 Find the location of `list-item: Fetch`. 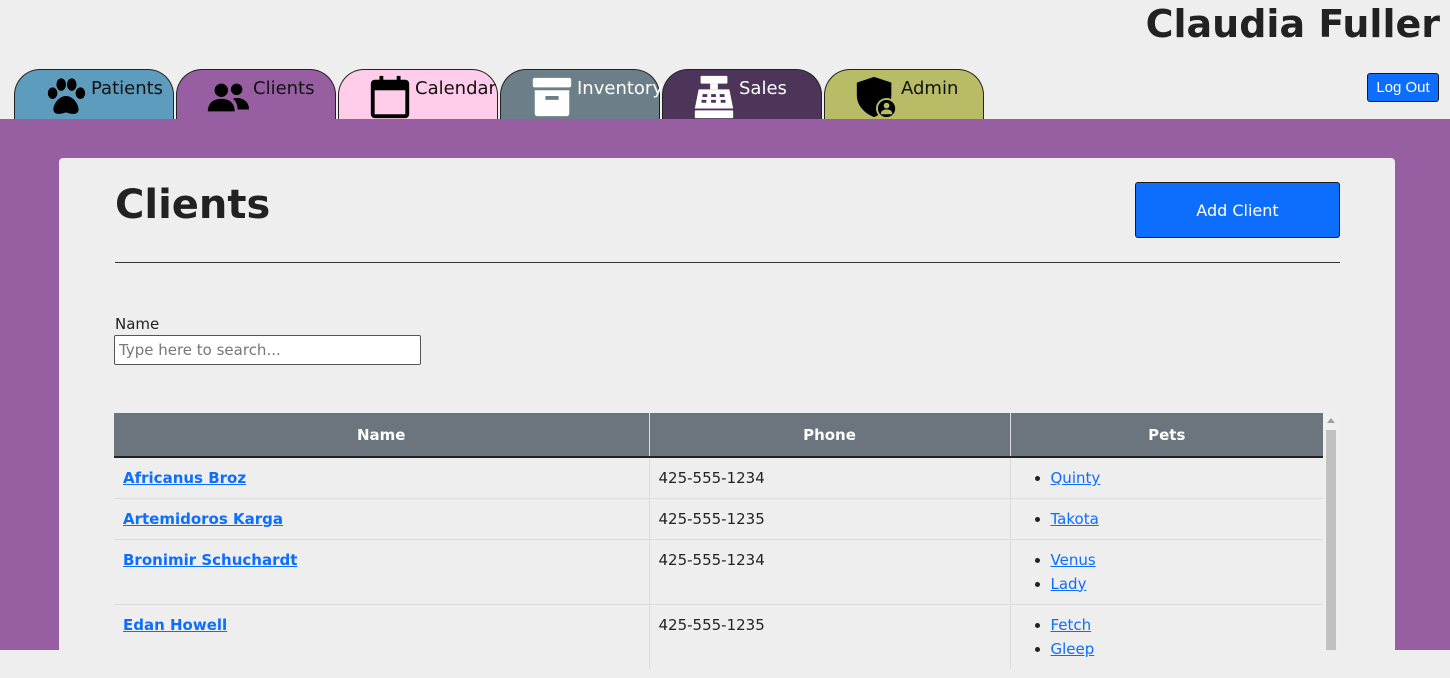

list-item: Fetch is located at coordinates (1183, 628).